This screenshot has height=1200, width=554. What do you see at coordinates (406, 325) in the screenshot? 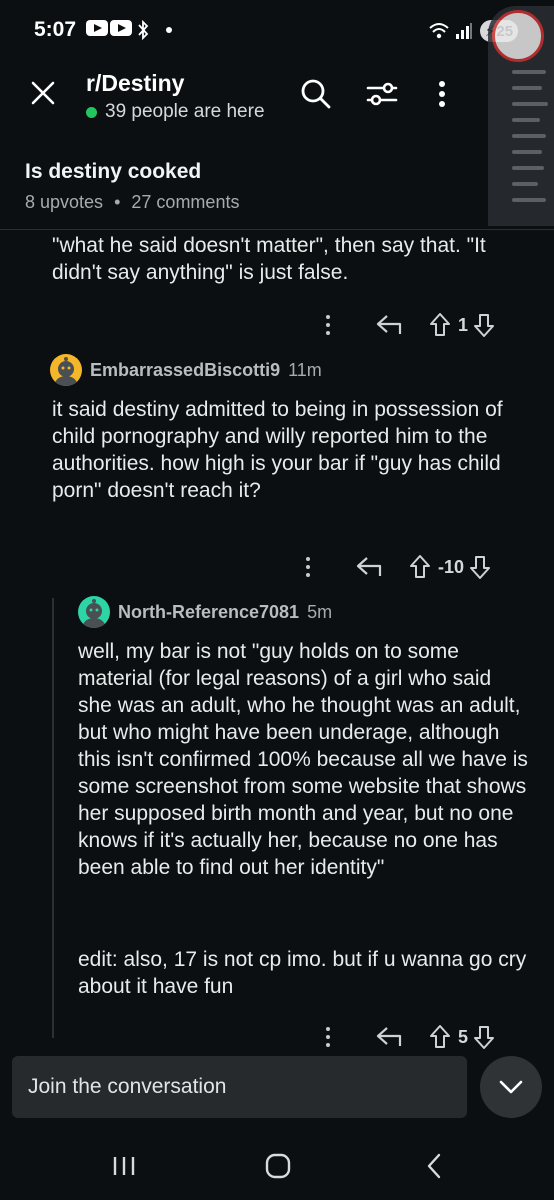
I see `comment-actions: 1` at bounding box center [406, 325].